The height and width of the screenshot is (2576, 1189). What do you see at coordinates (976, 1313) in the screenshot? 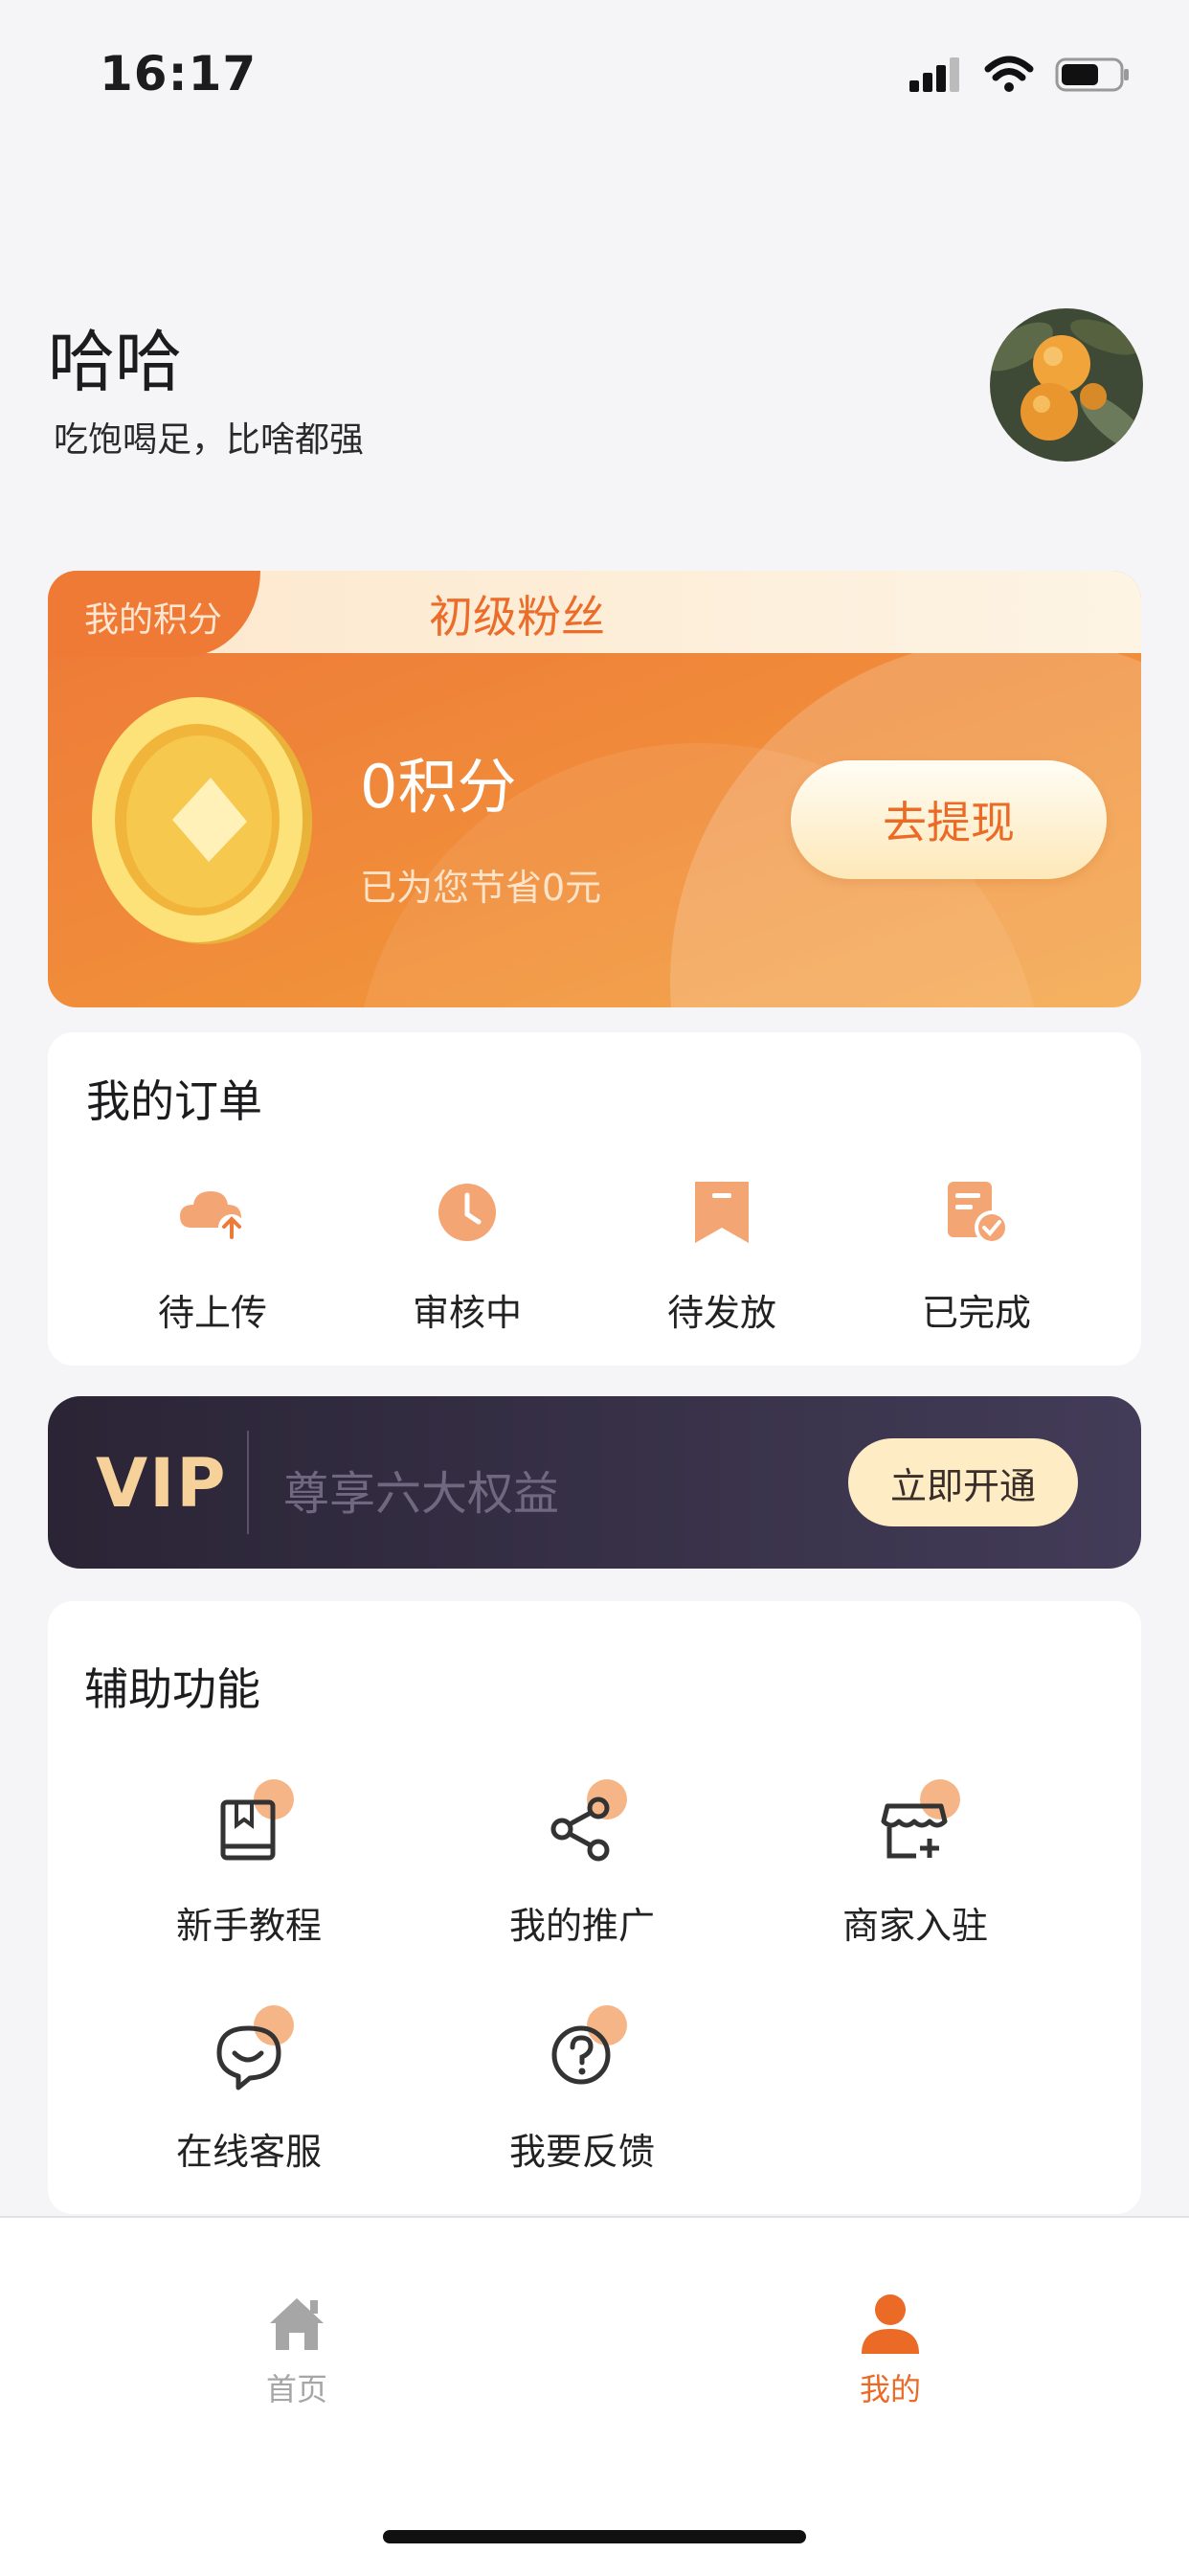
I see `order-item-label: 已完成` at bounding box center [976, 1313].